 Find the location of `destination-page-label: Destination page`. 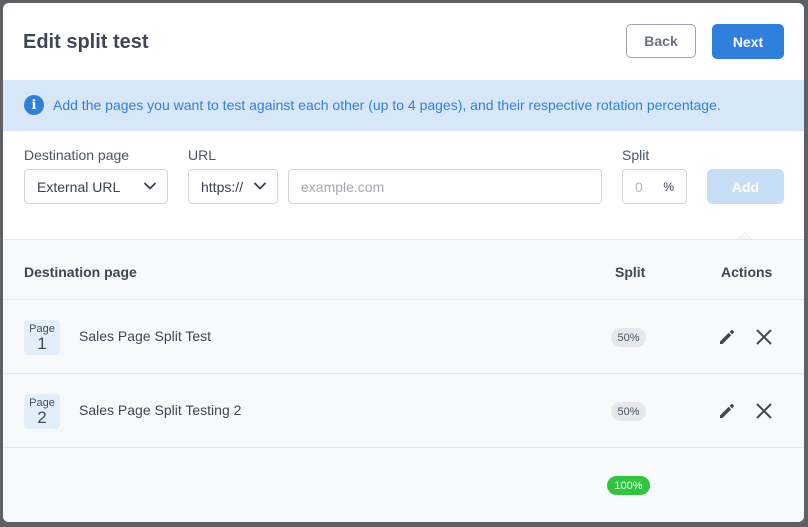

destination-page-label: Destination page is located at coordinates (77, 155).